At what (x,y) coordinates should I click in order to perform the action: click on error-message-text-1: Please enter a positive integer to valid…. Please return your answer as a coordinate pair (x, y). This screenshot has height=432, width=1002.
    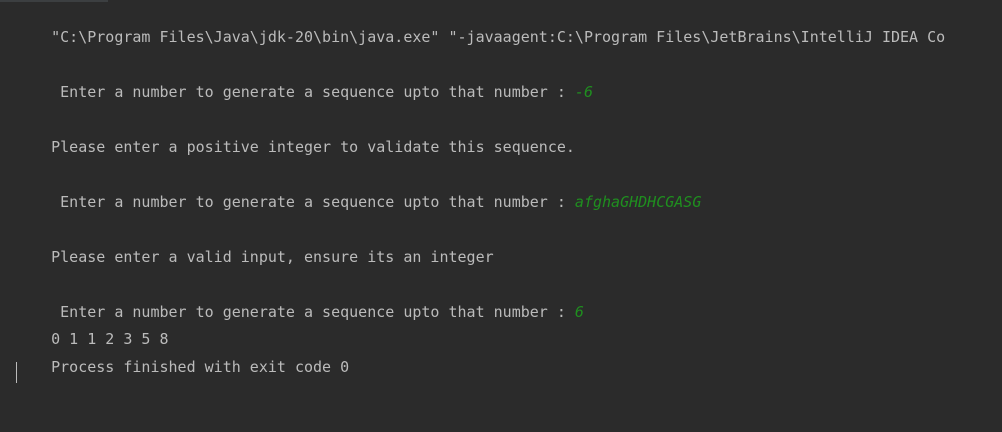
    Looking at the image, I should click on (313, 147).